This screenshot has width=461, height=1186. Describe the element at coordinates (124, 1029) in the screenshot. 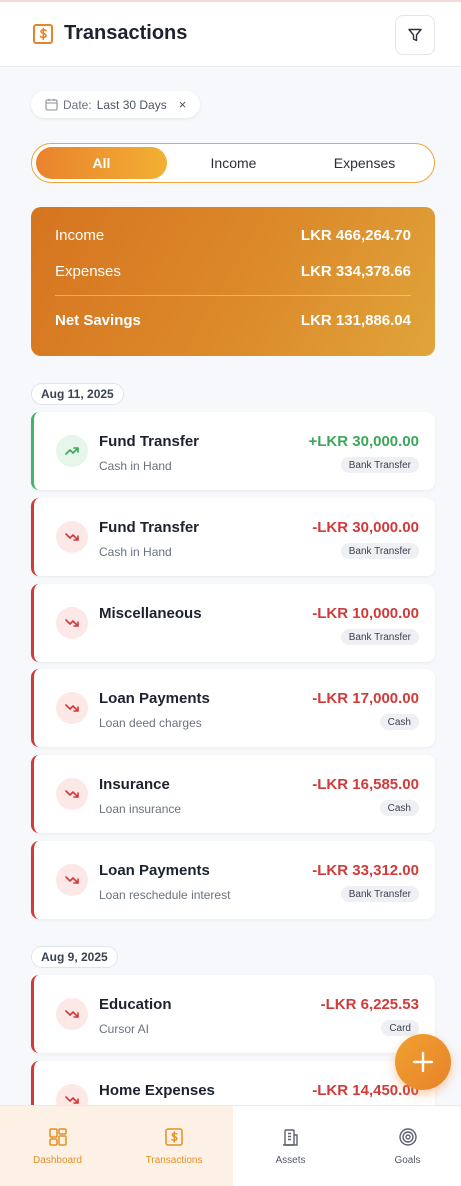

I see `transaction-account: Cursor AI` at that location.